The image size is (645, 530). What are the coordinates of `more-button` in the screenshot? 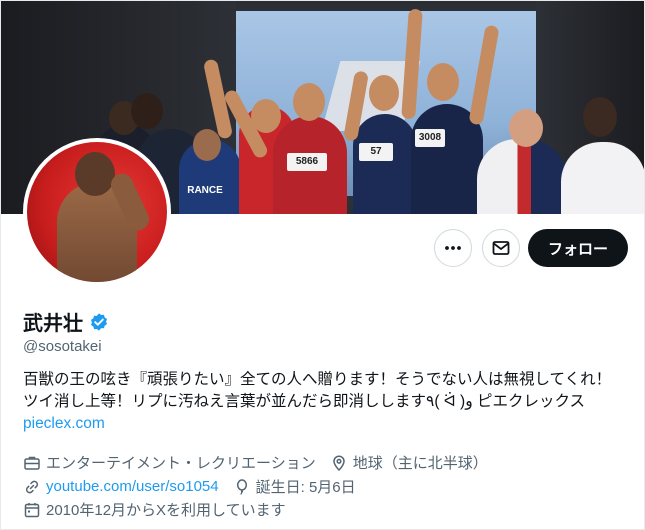 It's located at (453, 248).